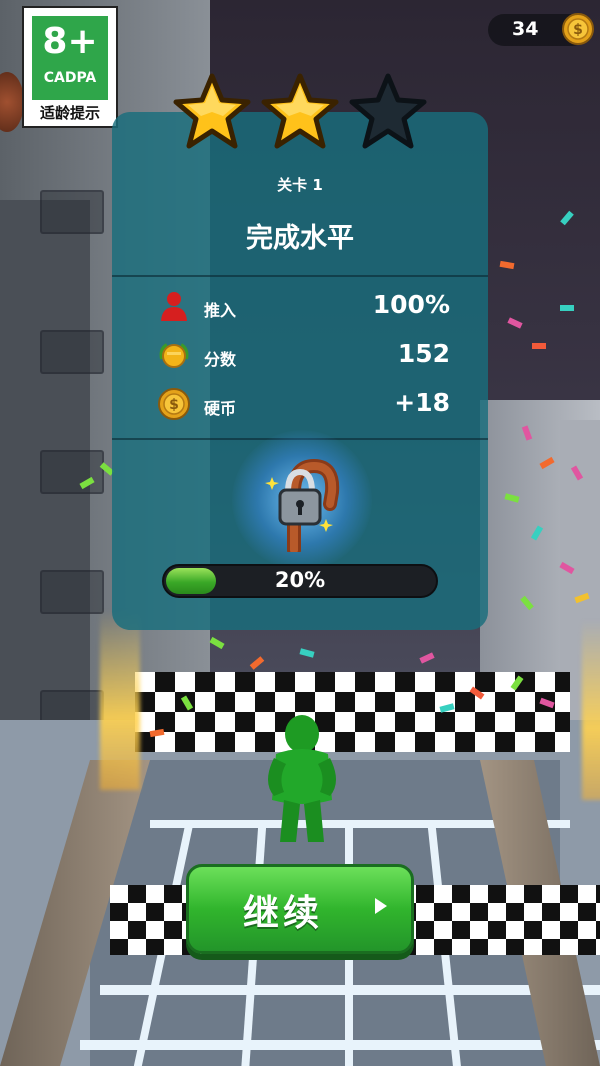 The width and height of the screenshot is (600, 1066). Describe the element at coordinates (300, 185) in the screenshot. I see `level-label: 关卡 1` at that location.